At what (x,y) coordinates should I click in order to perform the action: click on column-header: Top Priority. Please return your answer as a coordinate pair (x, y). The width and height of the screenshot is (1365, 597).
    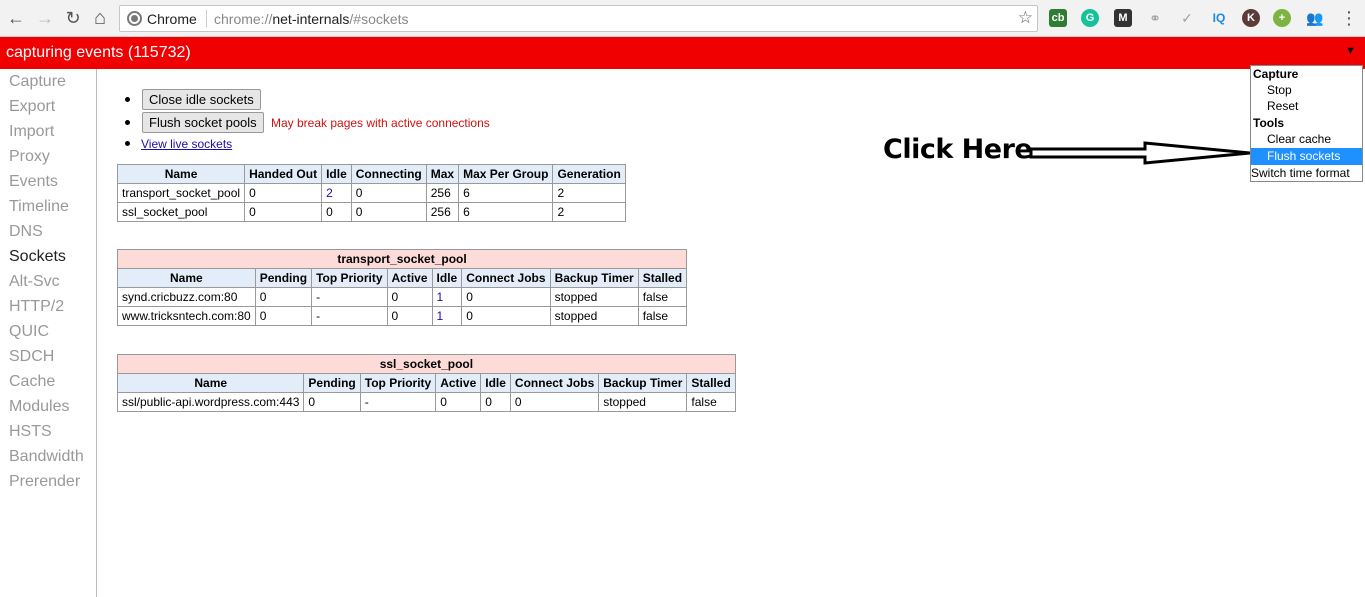
    Looking at the image, I should click on (349, 278).